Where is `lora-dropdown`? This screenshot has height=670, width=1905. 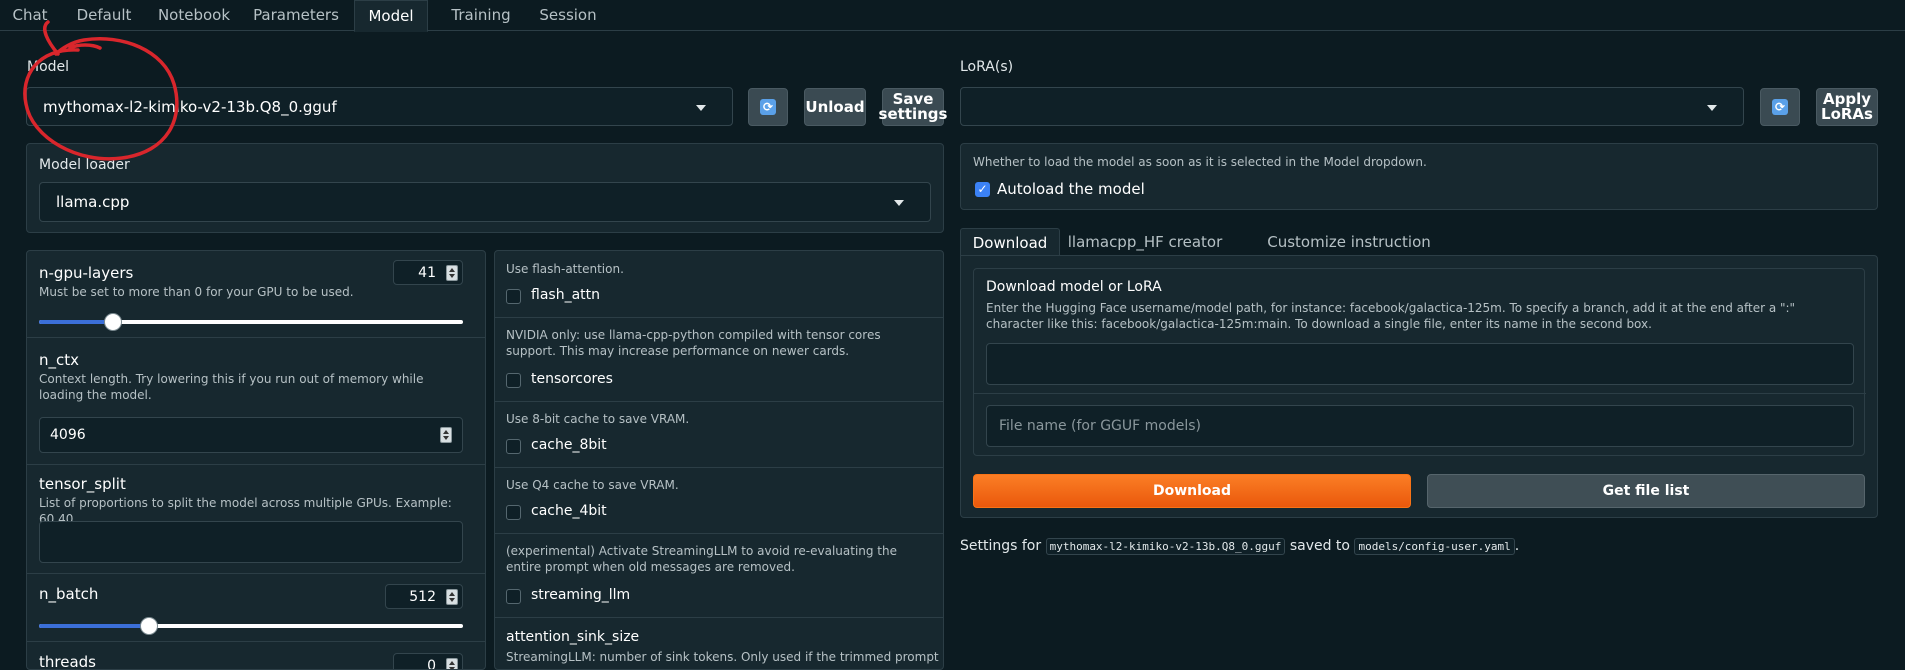 lora-dropdown is located at coordinates (1352, 106).